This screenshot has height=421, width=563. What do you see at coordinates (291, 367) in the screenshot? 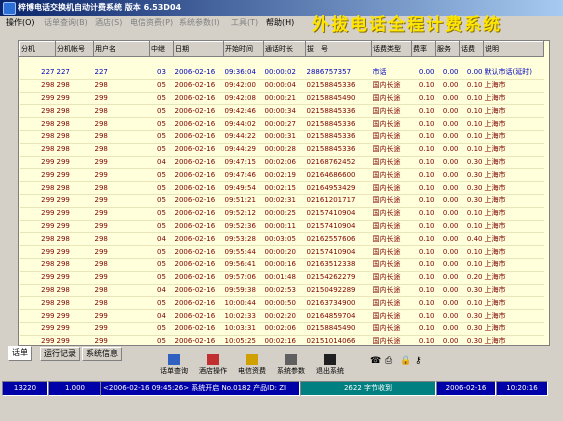
I see `toolbar-button-3: 系统参数` at bounding box center [291, 367].